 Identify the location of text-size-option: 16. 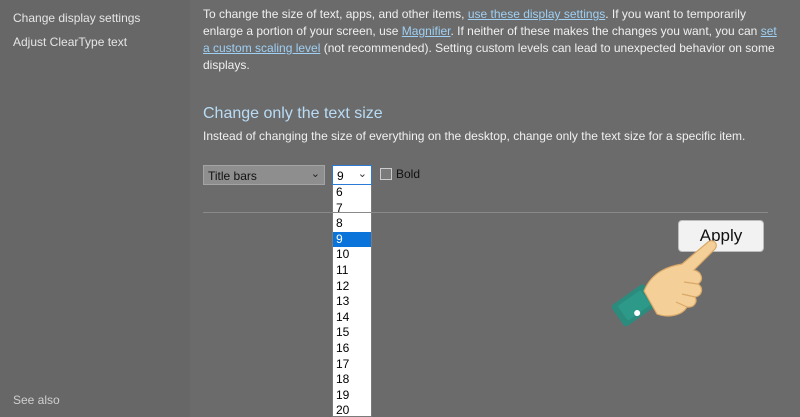
(352, 349).